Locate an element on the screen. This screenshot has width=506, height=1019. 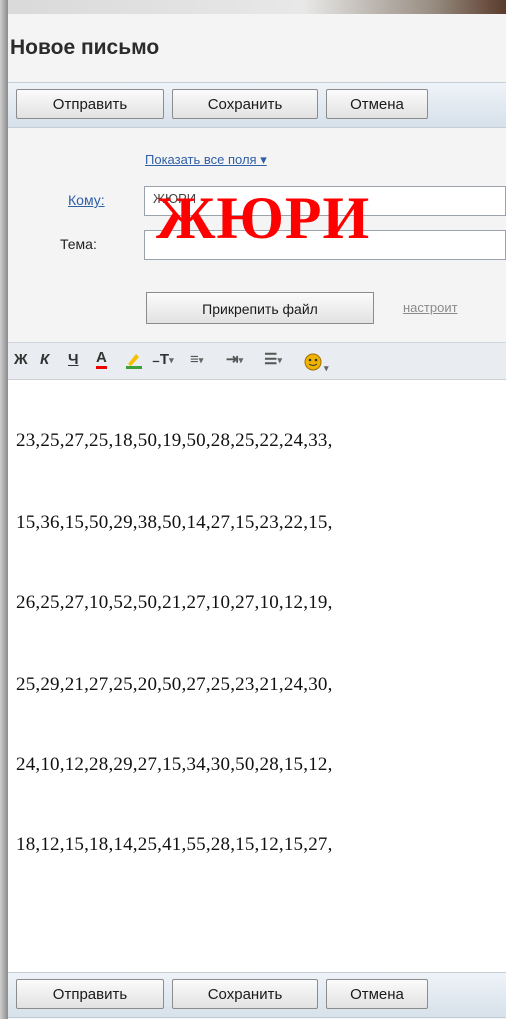
jury-overlay-text: ЖЮРИ is located at coordinates (263, 218).